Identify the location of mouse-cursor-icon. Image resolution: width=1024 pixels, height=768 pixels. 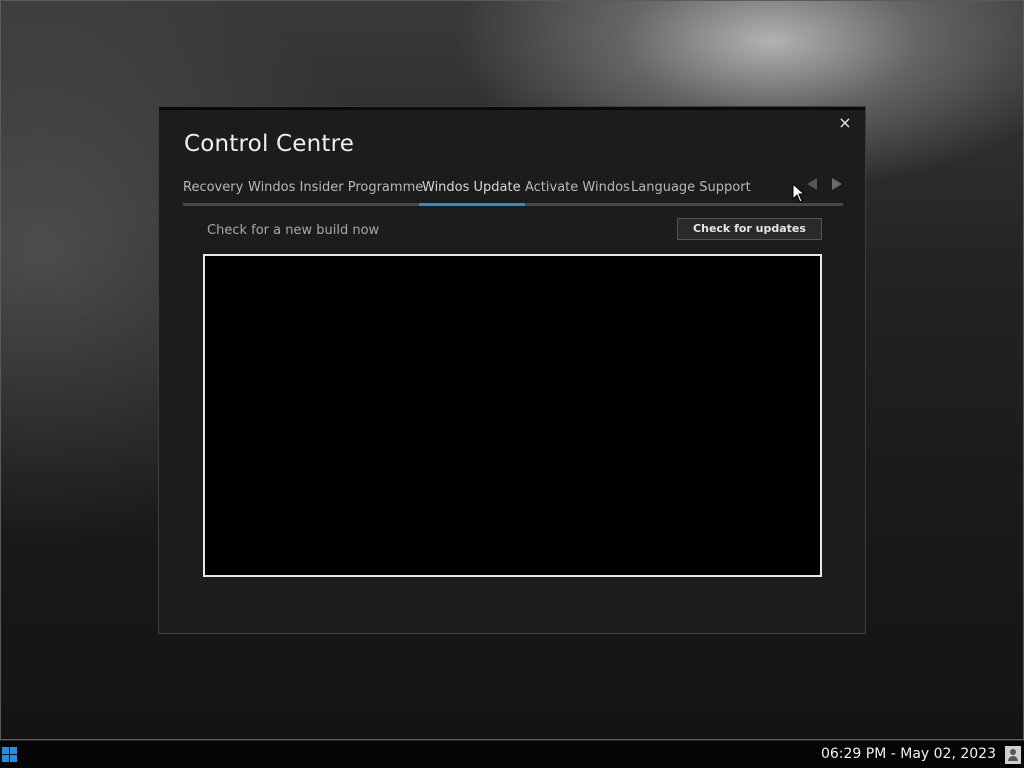
(799, 193).